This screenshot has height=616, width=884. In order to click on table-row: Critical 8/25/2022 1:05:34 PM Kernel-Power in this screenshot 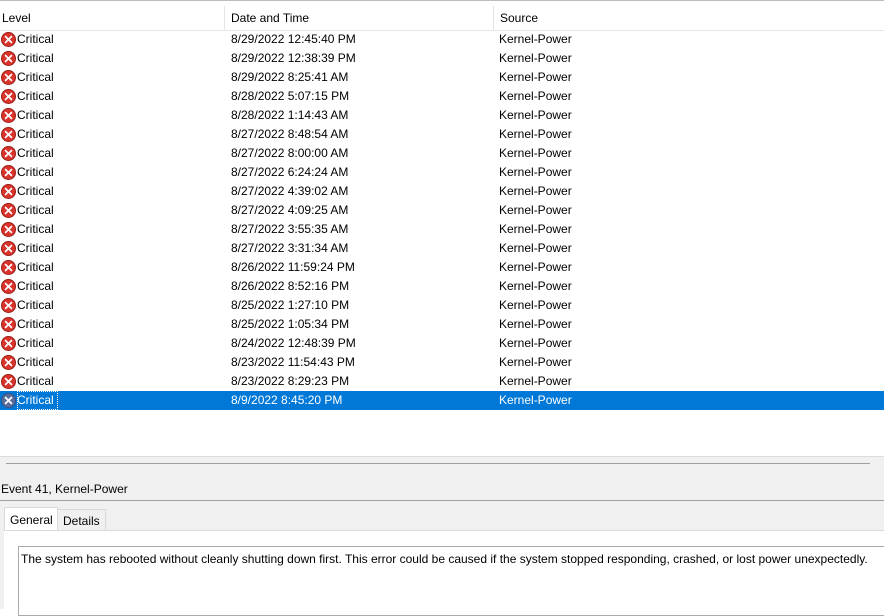, I will do `click(442, 324)`.